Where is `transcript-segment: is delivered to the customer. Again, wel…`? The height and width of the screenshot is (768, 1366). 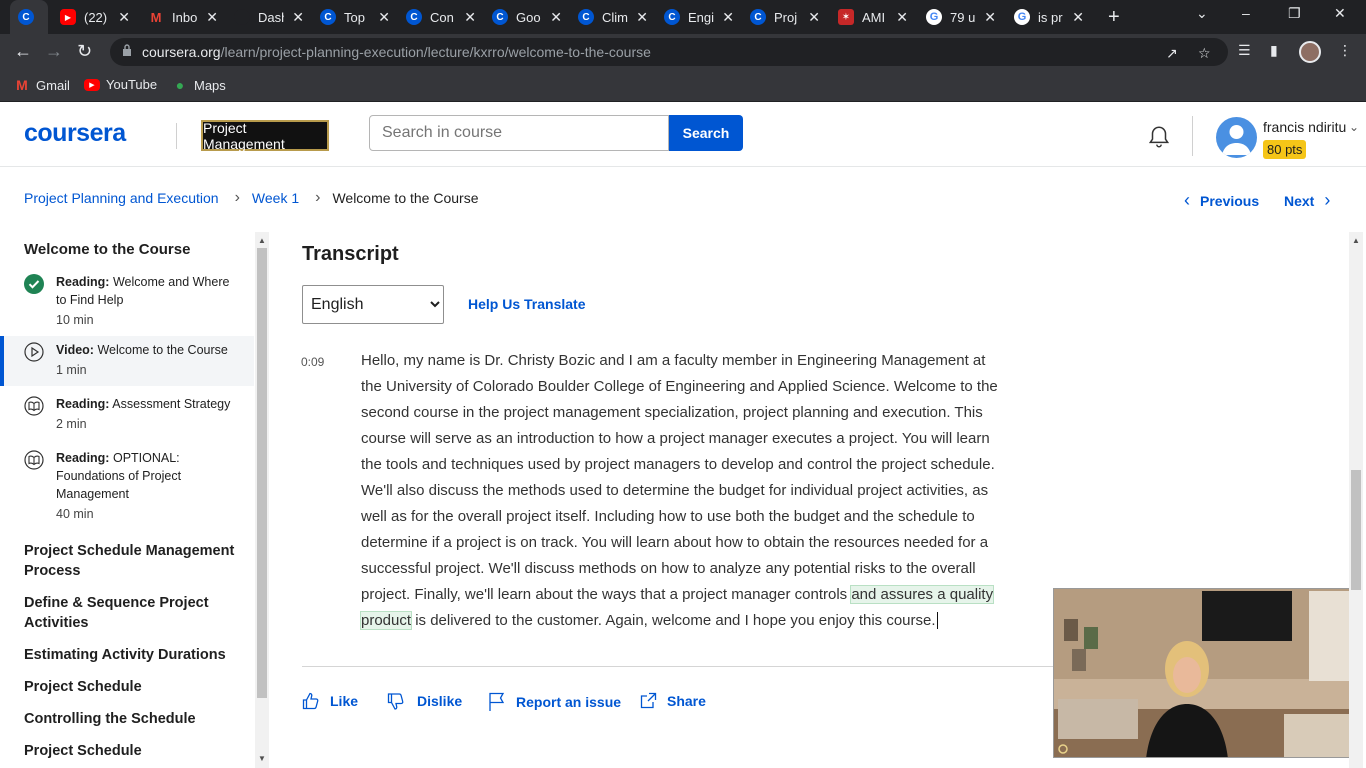 transcript-segment: is delivered to the customer. Again, wel… is located at coordinates (673, 620).